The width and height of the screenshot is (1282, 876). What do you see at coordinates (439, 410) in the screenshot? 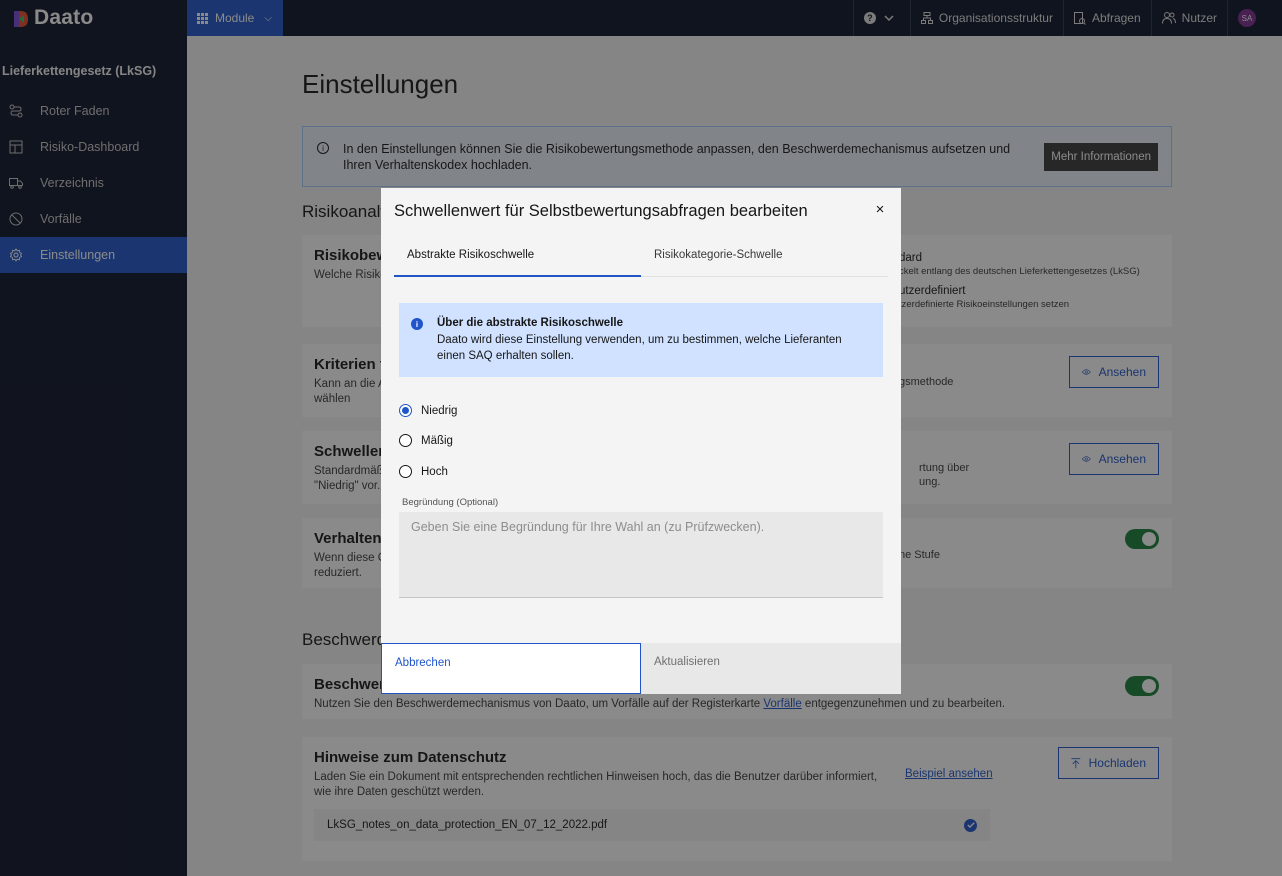
I see `radio-label: Niedrig` at bounding box center [439, 410].